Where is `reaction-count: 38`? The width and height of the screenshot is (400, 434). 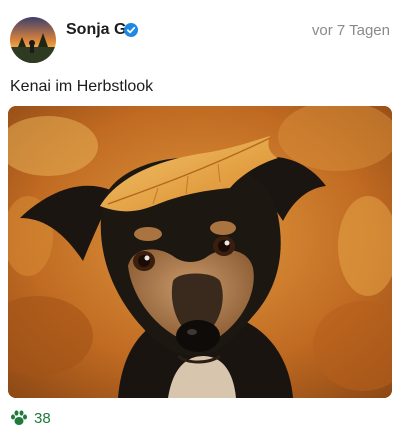
reaction-count: 38 is located at coordinates (42, 418).